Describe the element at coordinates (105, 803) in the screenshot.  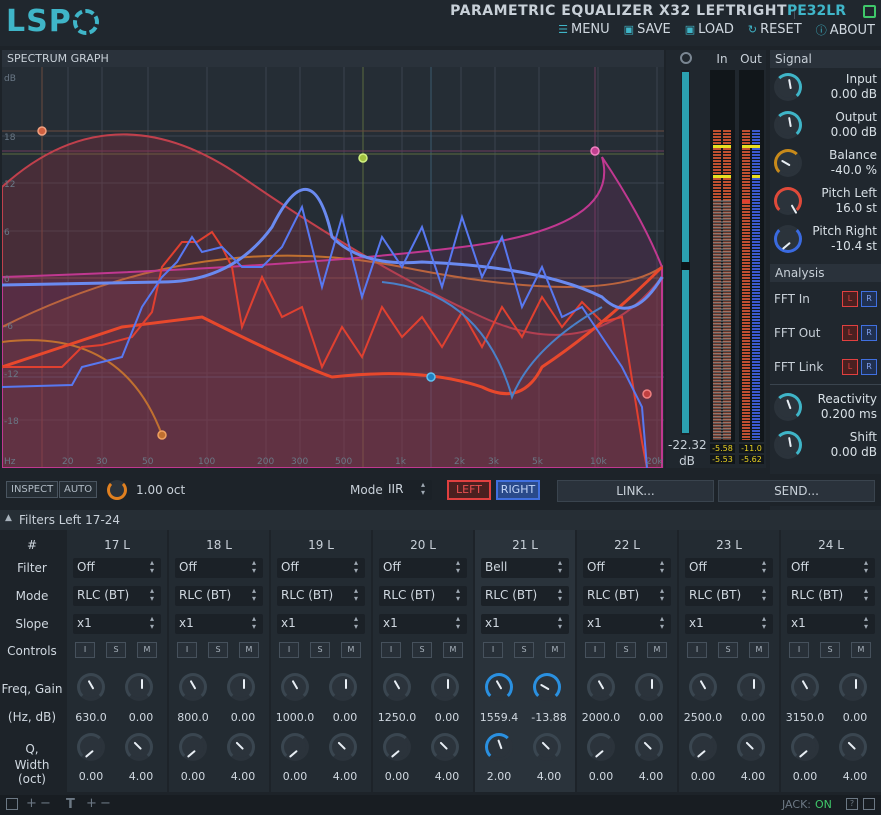
I see `font-decrease-icon: −` at that location.